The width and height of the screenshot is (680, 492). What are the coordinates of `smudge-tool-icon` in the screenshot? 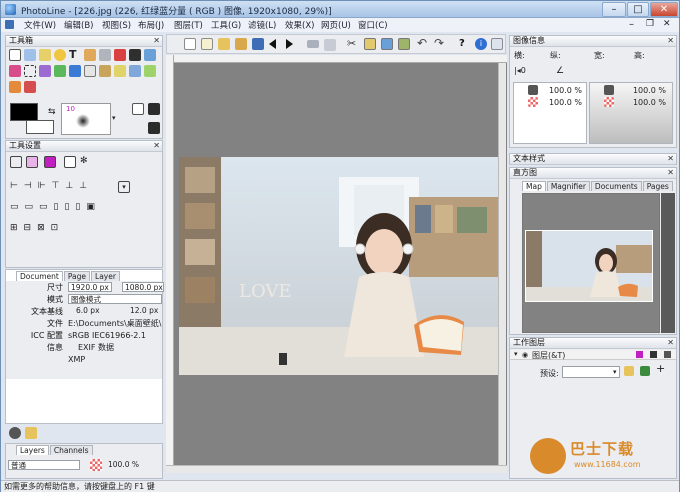 It's located at (105, 71).